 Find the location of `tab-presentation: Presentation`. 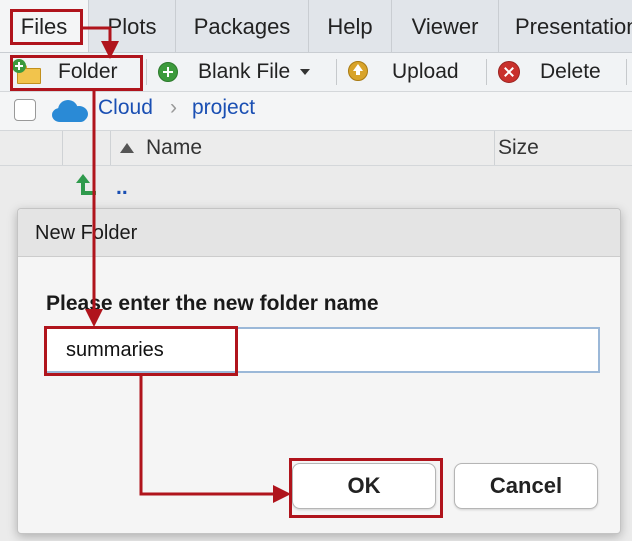

tab-presentation: Presentation is located at coordinates (565, 26).